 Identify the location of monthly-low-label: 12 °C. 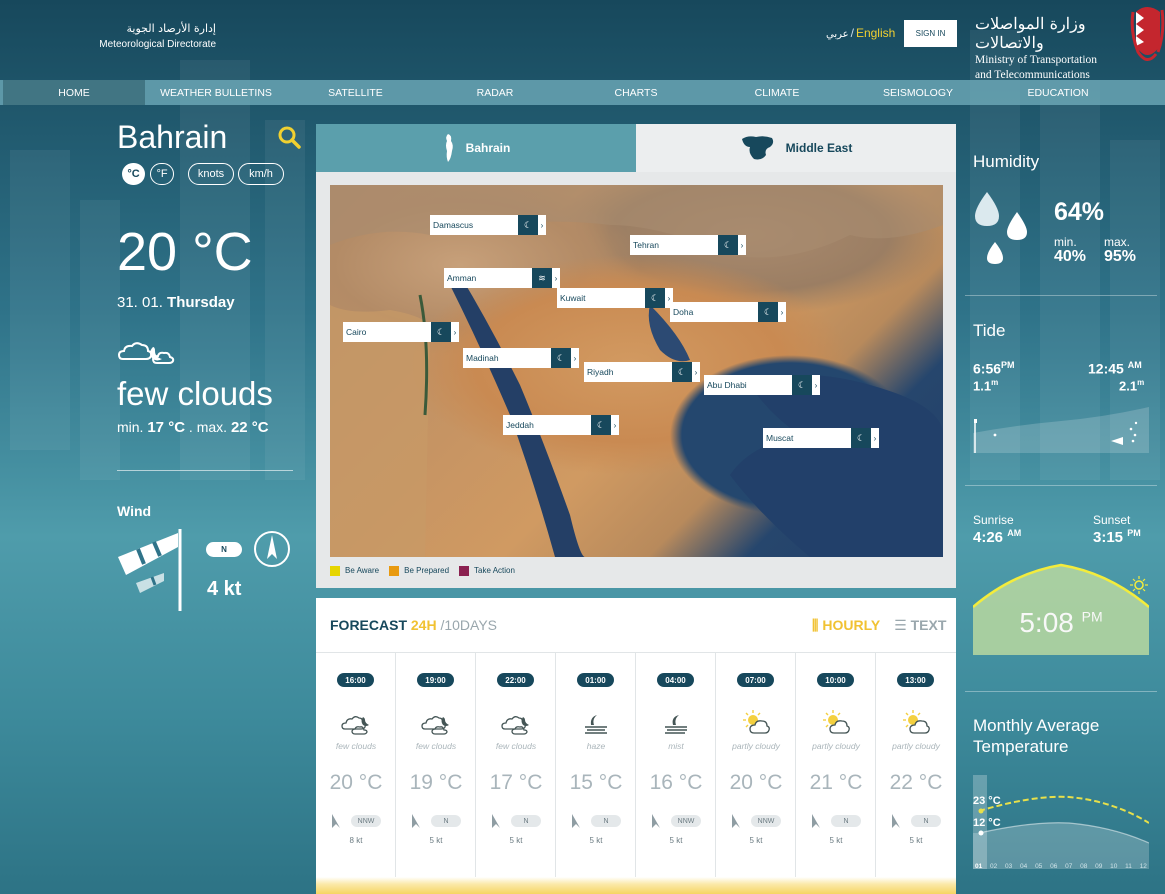
(987, 823).